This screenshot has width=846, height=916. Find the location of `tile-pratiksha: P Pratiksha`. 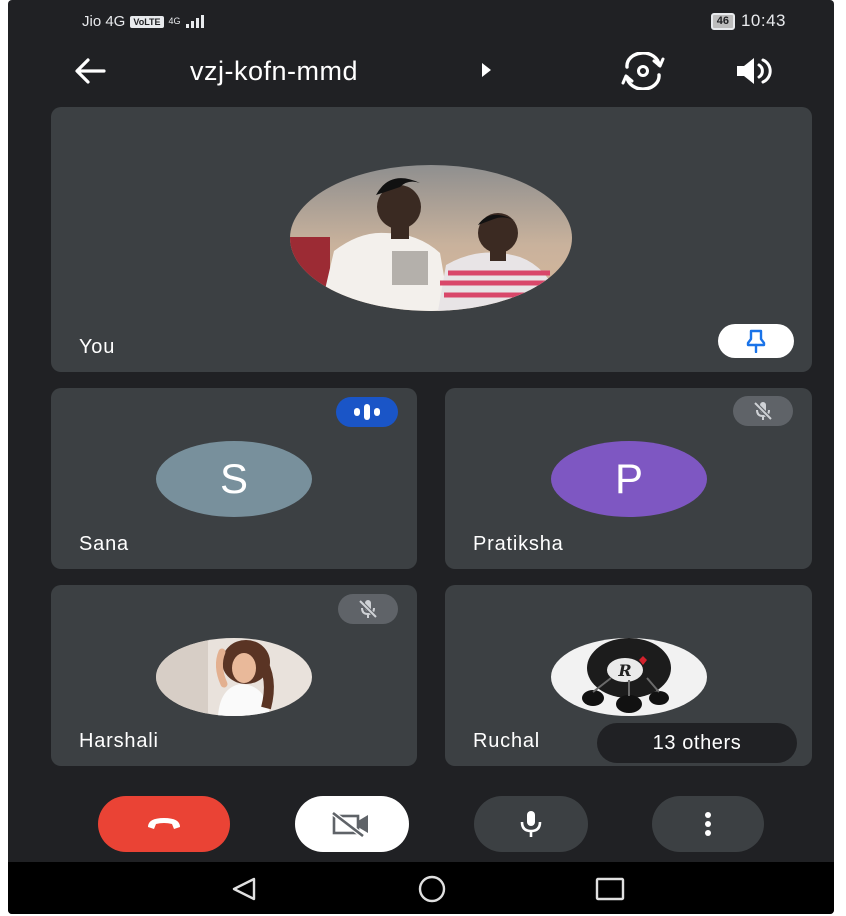

tile-pratiksha: P Pratiksha is located at coordinates (628, 478).